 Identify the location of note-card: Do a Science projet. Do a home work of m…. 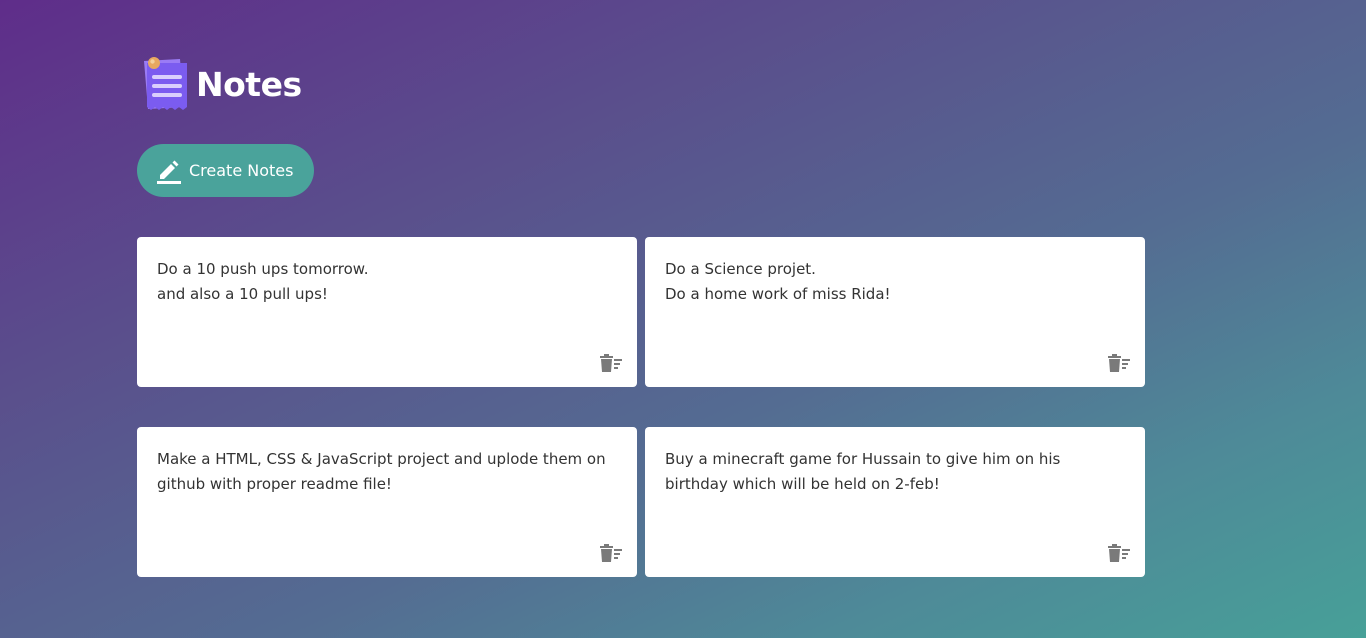
(895, 312).